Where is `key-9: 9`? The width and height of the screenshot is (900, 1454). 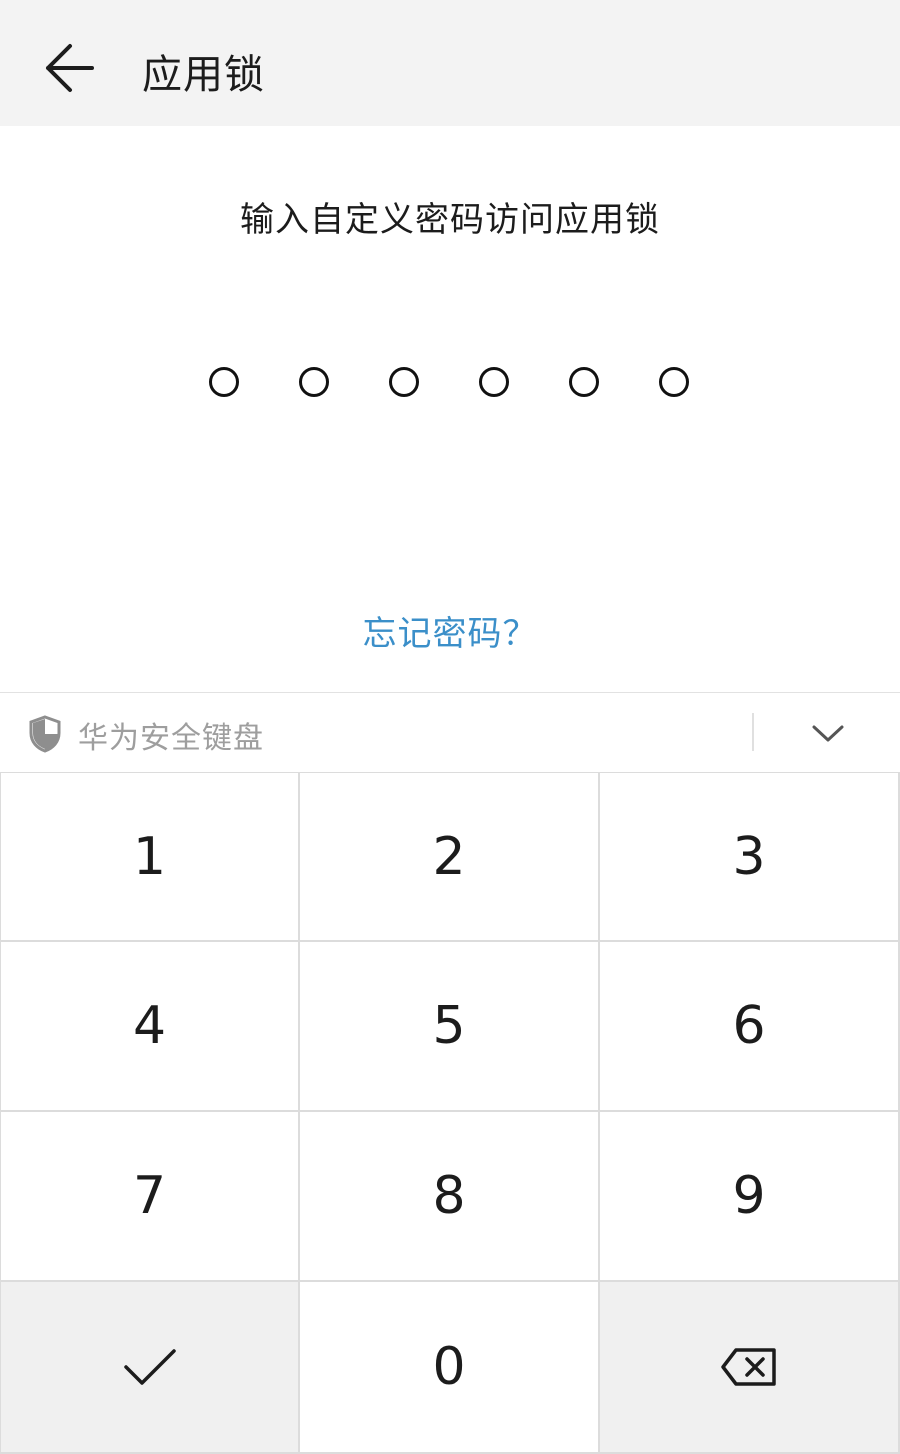
key-9: 9 is located at coordinates (750, 1197).